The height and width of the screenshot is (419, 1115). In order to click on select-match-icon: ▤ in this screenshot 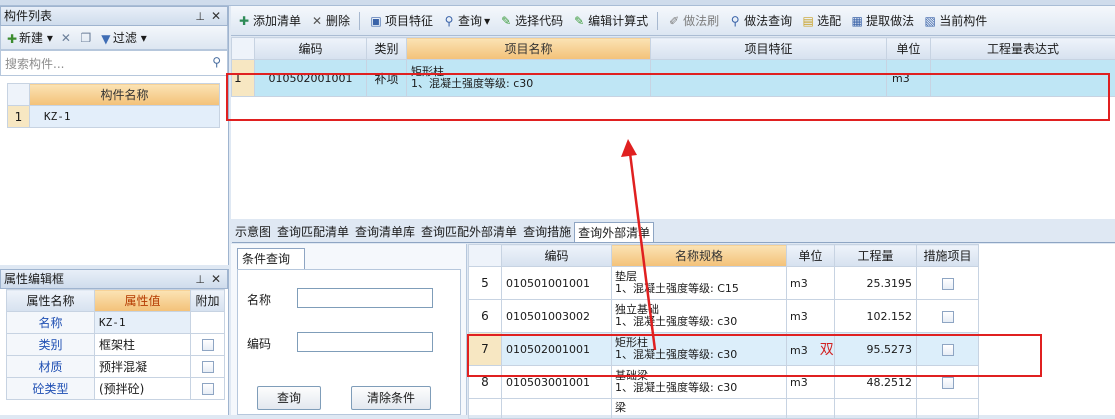, I will do `click(808, 21)`.